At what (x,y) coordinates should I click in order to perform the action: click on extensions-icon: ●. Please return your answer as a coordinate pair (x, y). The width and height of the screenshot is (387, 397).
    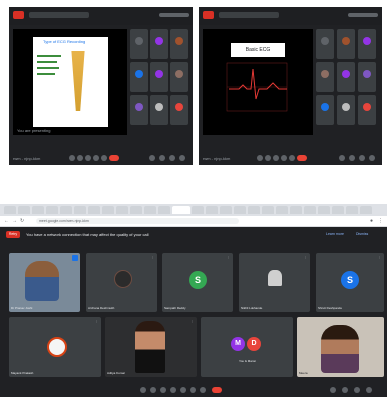
    Looking at the image, I should click on (371, 221).